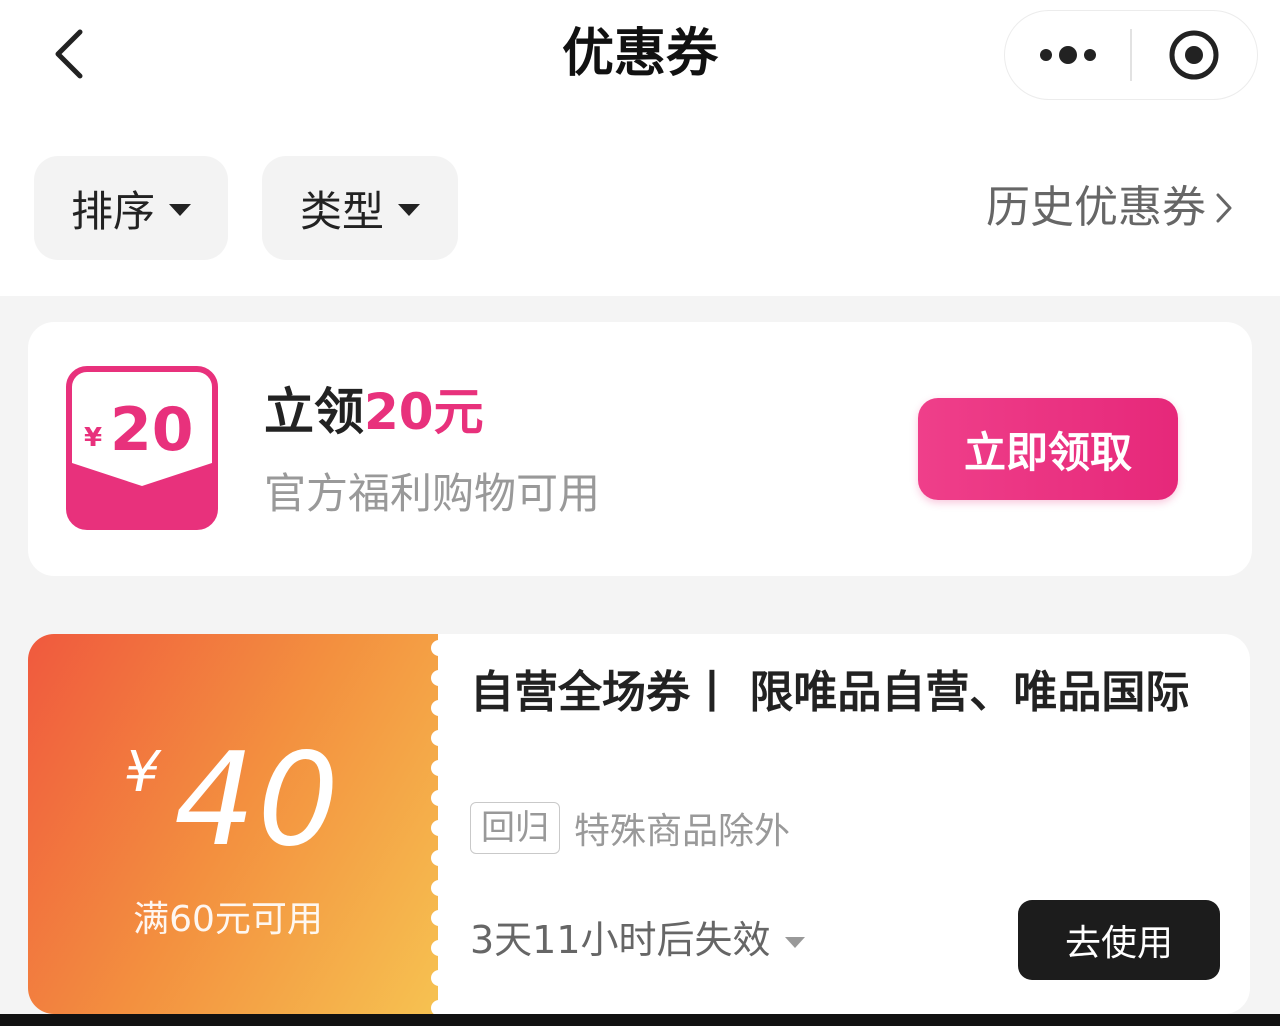  I want to click on coupon-expiry: 3天11小时后失效, so click(637, 940).